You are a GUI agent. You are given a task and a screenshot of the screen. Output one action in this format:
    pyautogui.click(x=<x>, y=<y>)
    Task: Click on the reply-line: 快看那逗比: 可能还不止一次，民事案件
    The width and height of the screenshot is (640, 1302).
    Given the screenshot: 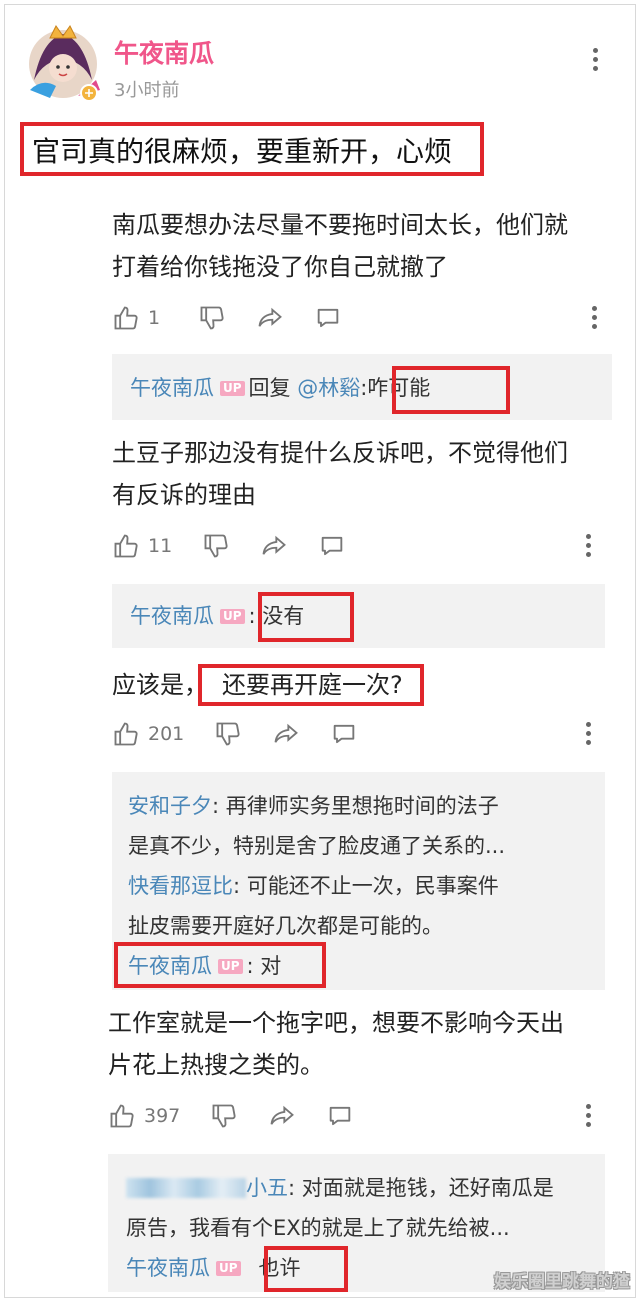 What is the action you would take?
    pyautogui.click(x=313, y=886)
    